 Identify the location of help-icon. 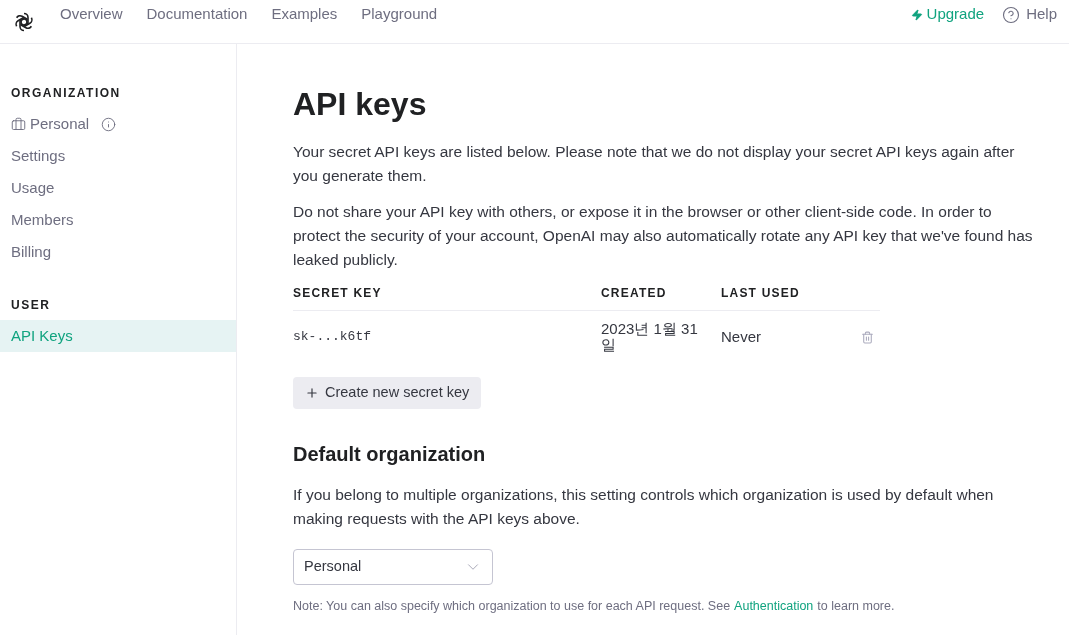
(1011, 14).